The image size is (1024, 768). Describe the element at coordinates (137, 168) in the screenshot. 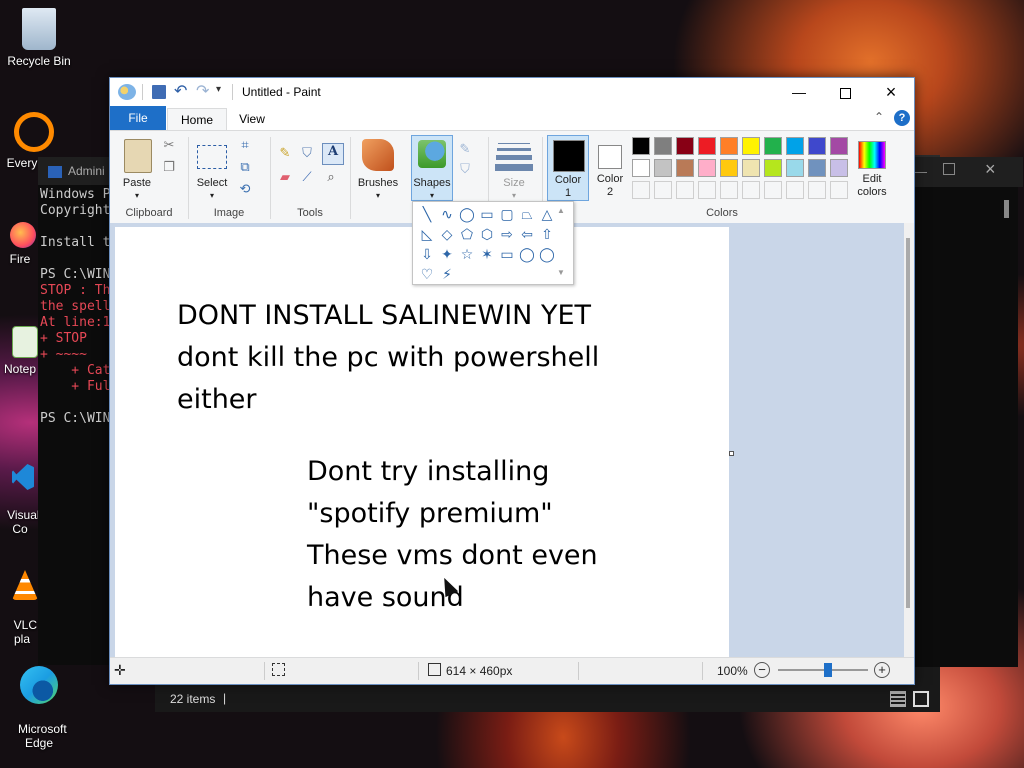

I see `paste-button: Paste ▾` at that location.